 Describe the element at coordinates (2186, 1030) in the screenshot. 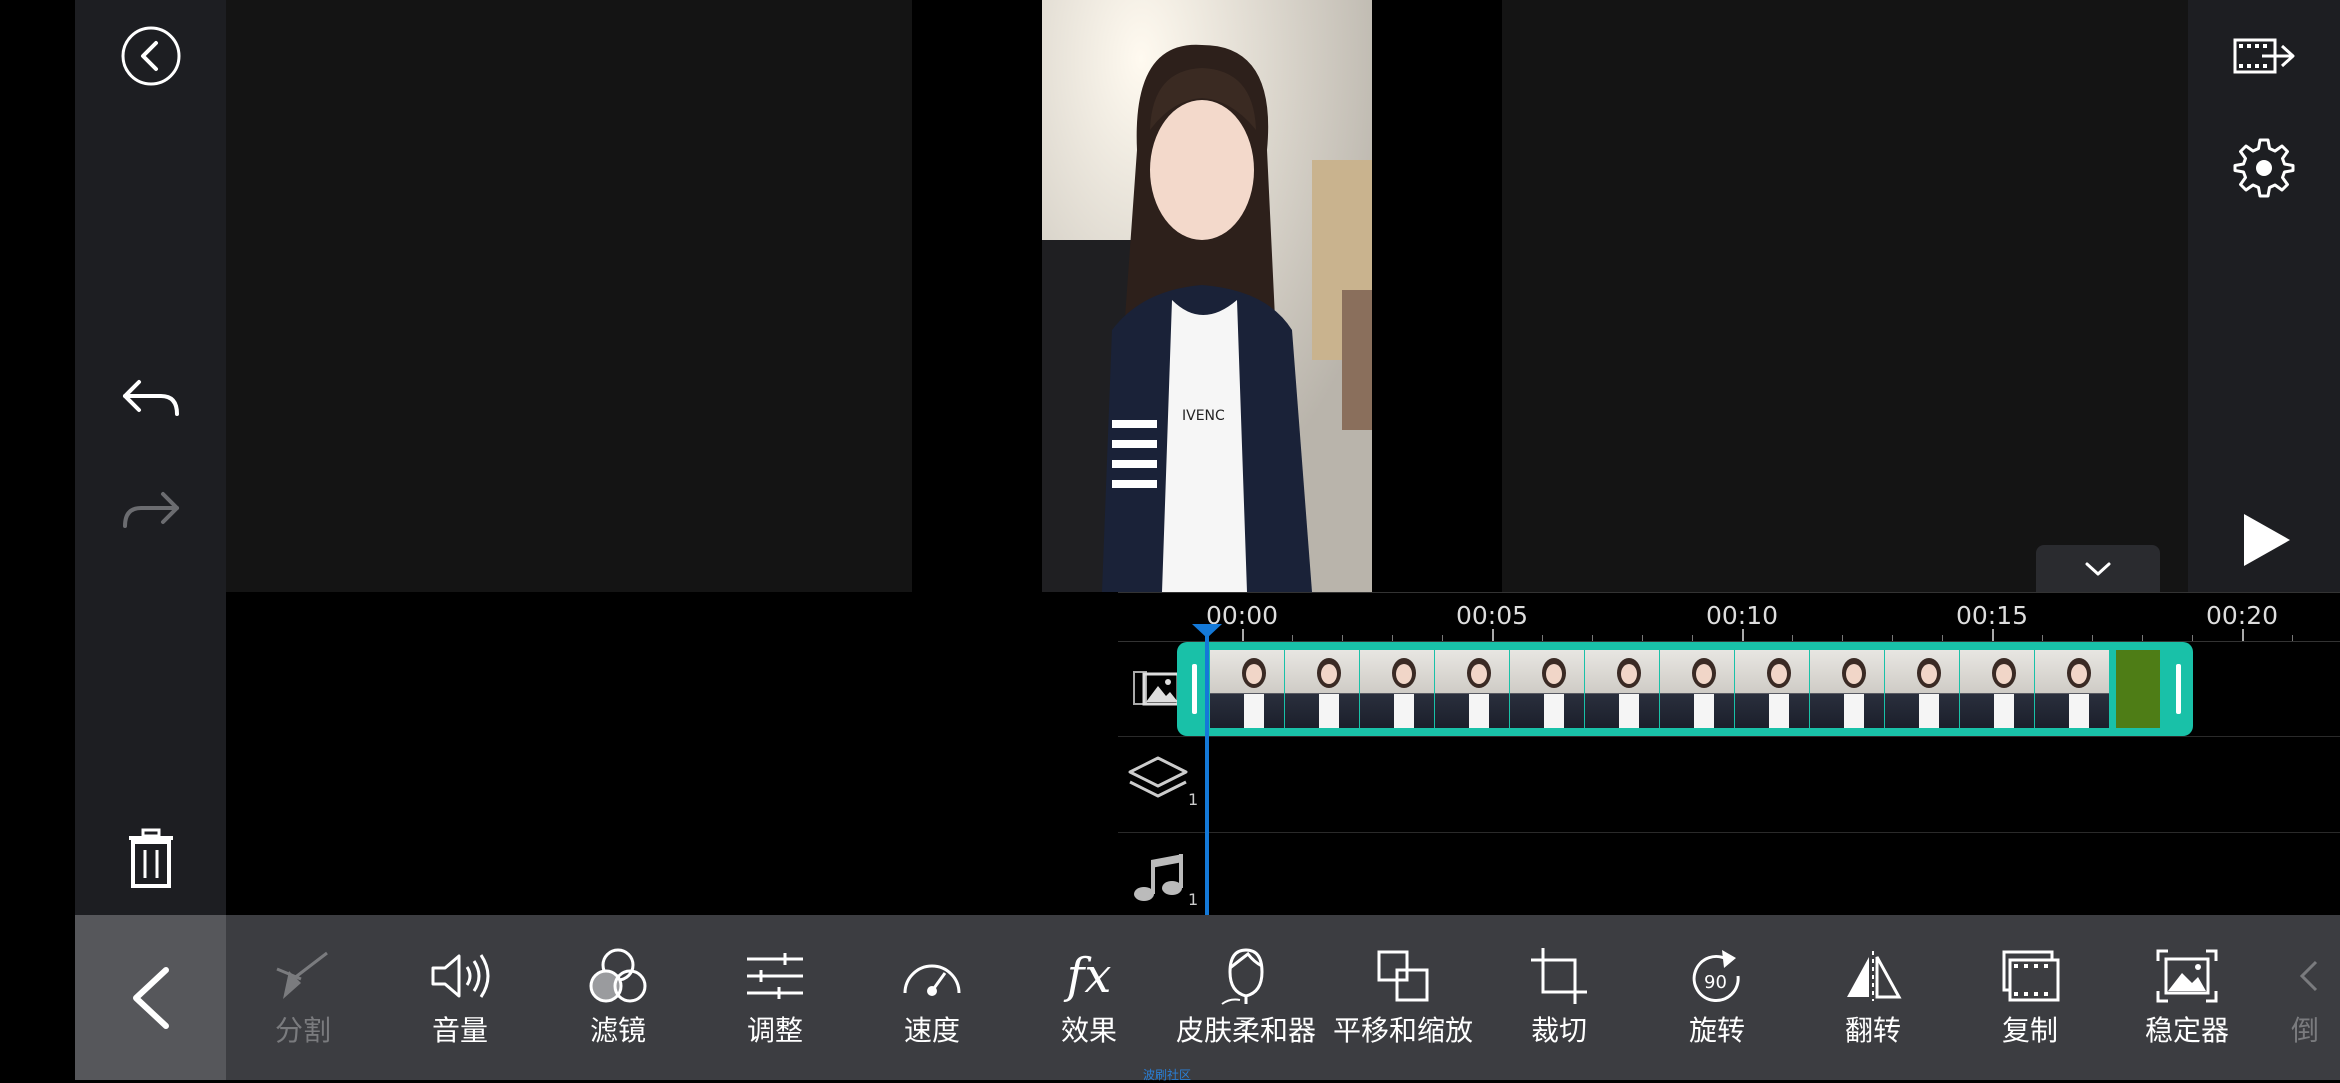

I see `tool-label: 稳定器` at that location.